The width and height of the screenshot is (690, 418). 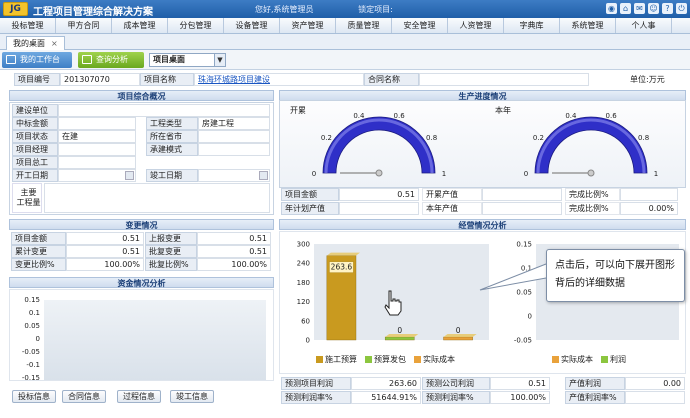 What do you see at coordinates (399, 330) in the screenshot?
I see `data-label: 0` at bounding box center [399, 330].